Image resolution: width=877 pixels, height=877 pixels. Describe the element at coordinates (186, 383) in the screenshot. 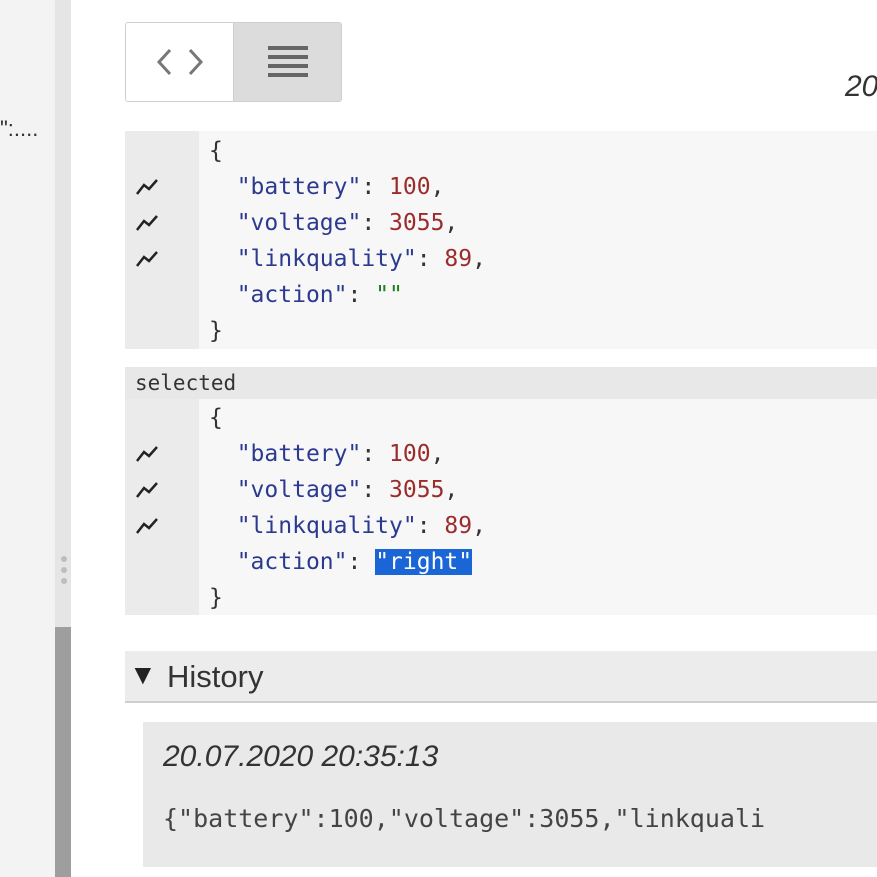

I see `selected-label: selected` at that location.